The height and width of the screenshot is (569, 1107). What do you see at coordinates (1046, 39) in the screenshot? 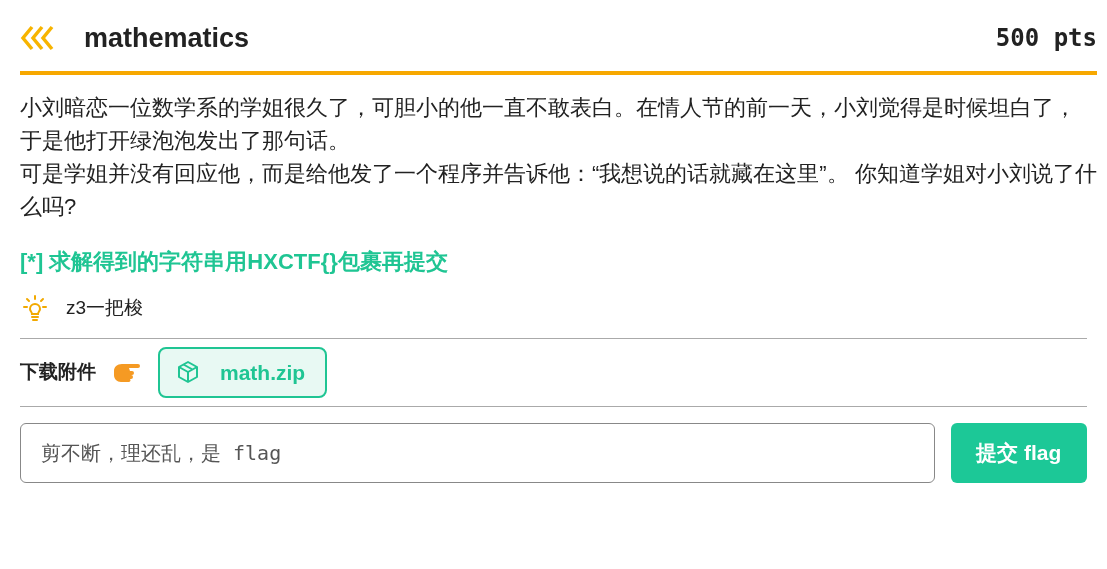
I see `points: 500 pts` at bounding box center [1046, 39].